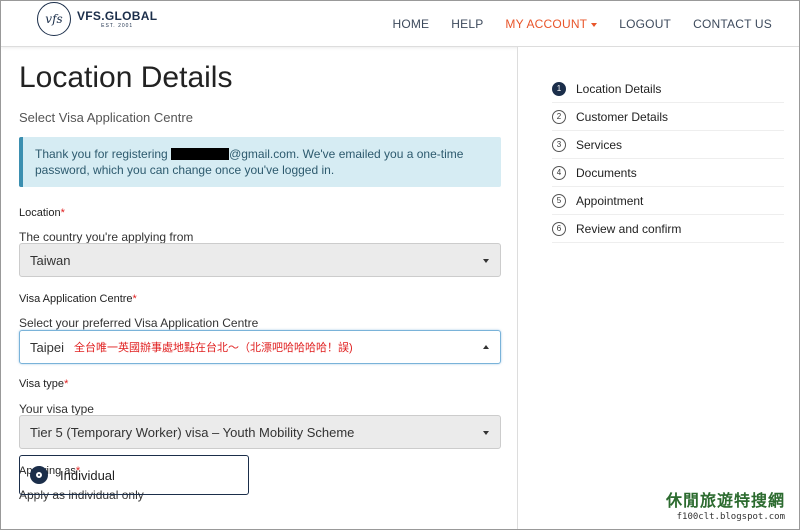 This screenshot has width=800, height=530. What do you see at coordinates (87, 475) in the screenshot?
I see `individual-label: Individual` at bounding box center [87, 475].